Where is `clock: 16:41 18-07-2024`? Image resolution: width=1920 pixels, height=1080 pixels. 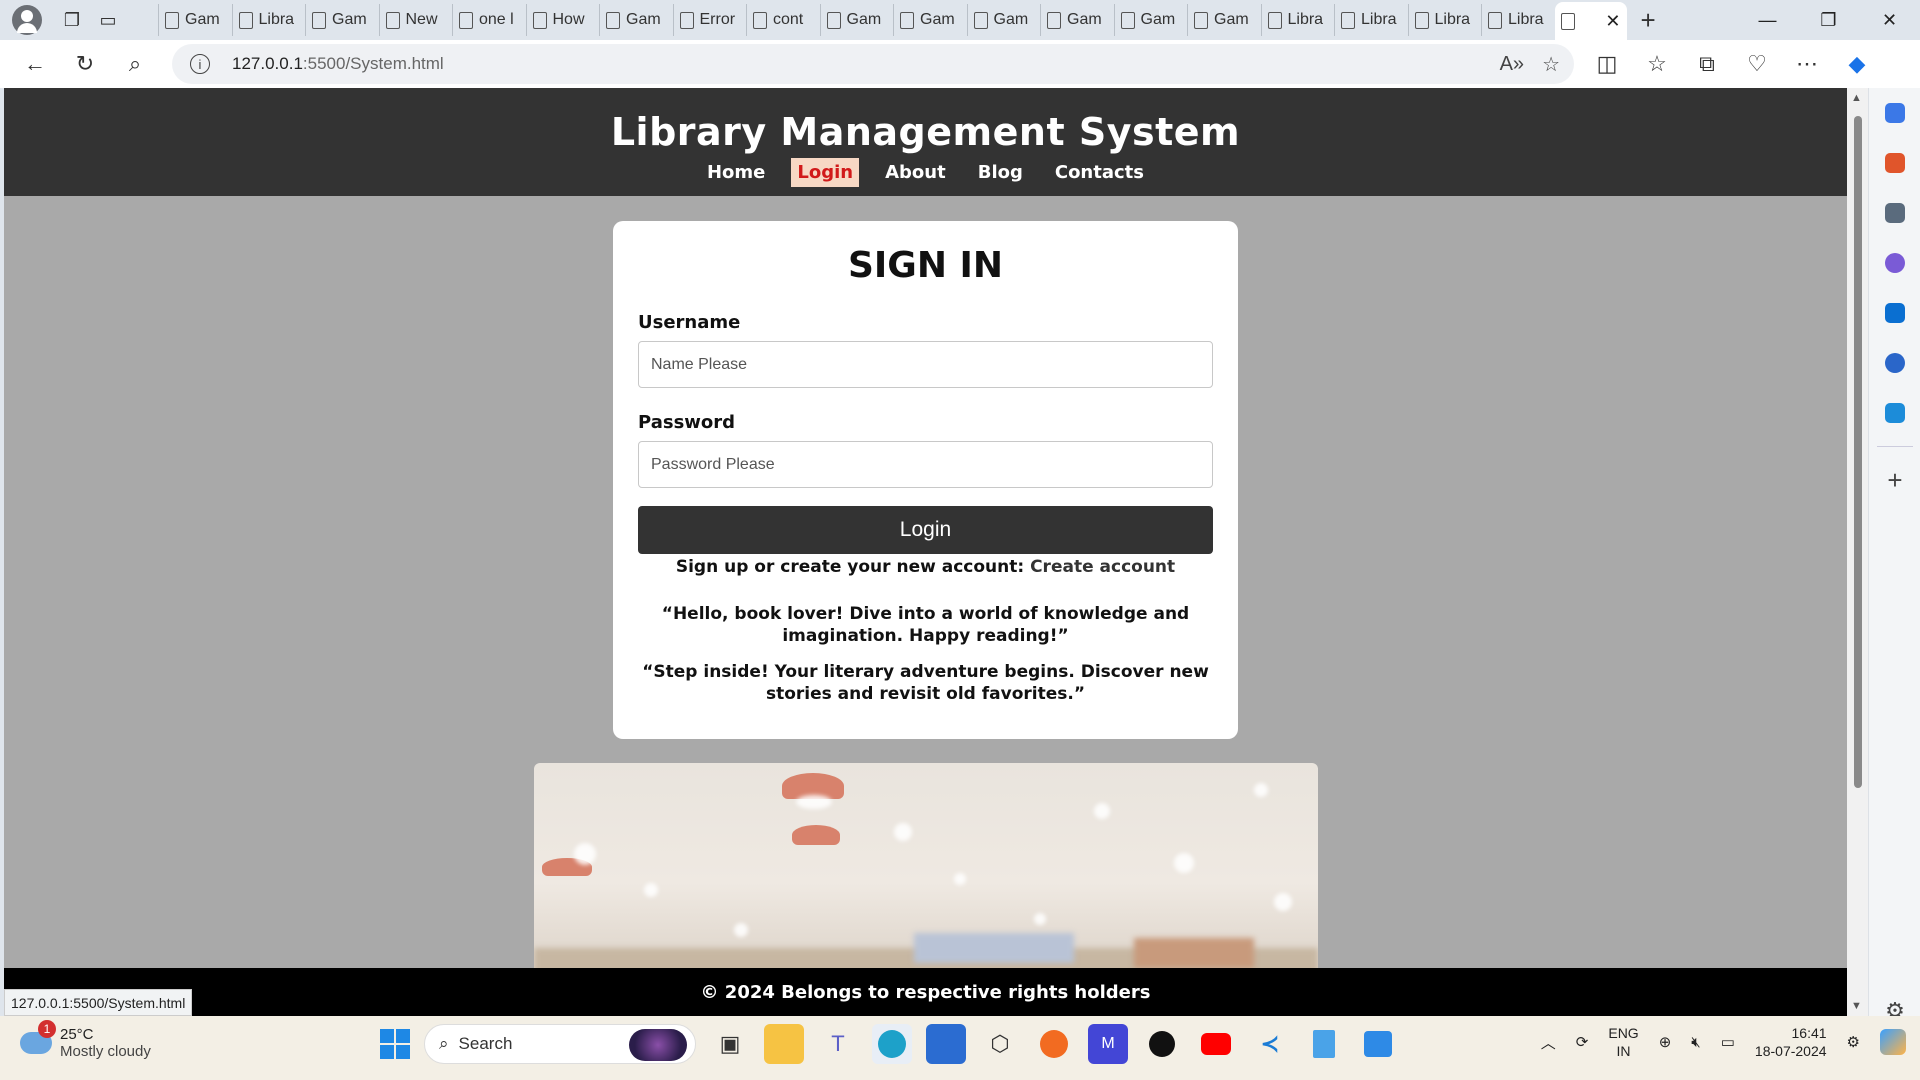 clock: 16:41 18-07-2024 is located at coordinates (1791, 1042).